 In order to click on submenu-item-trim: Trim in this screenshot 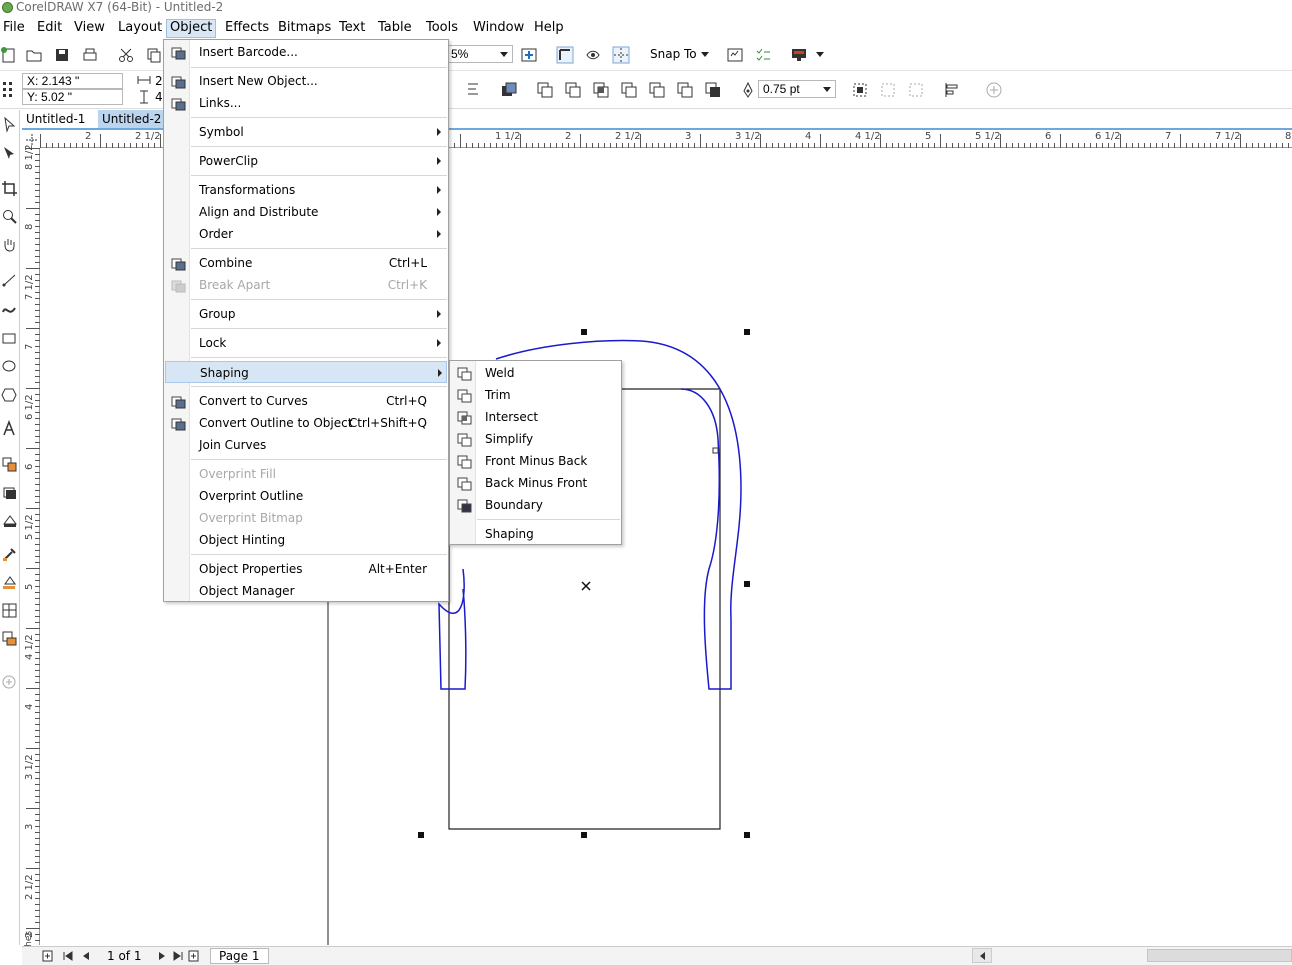, I will do `click(535, 395)`.